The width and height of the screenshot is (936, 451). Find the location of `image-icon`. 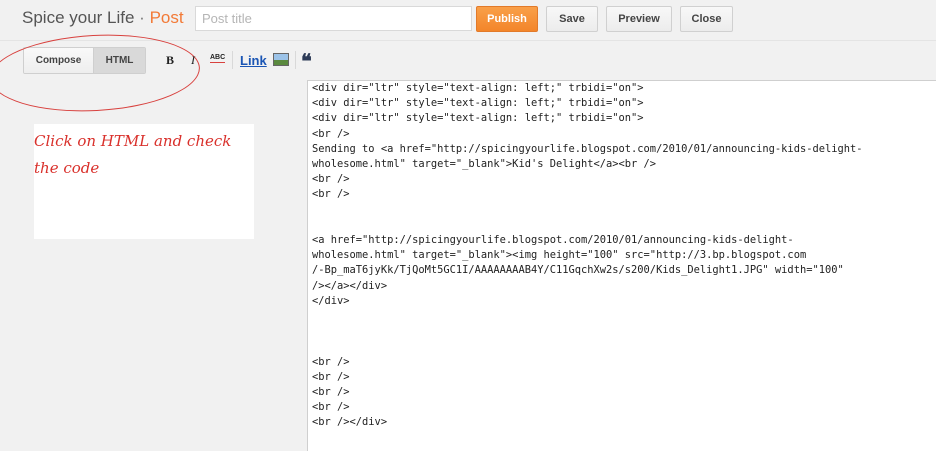

image-icon is located at coordinates (281, 59).